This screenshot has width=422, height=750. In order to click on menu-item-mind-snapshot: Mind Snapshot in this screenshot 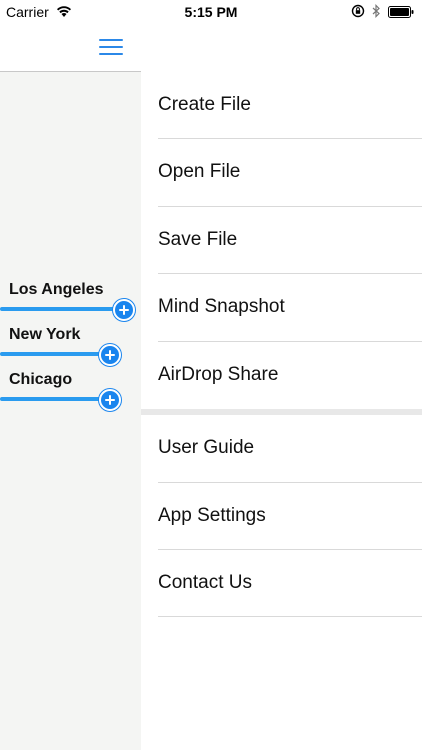, I will do `click(281, 307)`.